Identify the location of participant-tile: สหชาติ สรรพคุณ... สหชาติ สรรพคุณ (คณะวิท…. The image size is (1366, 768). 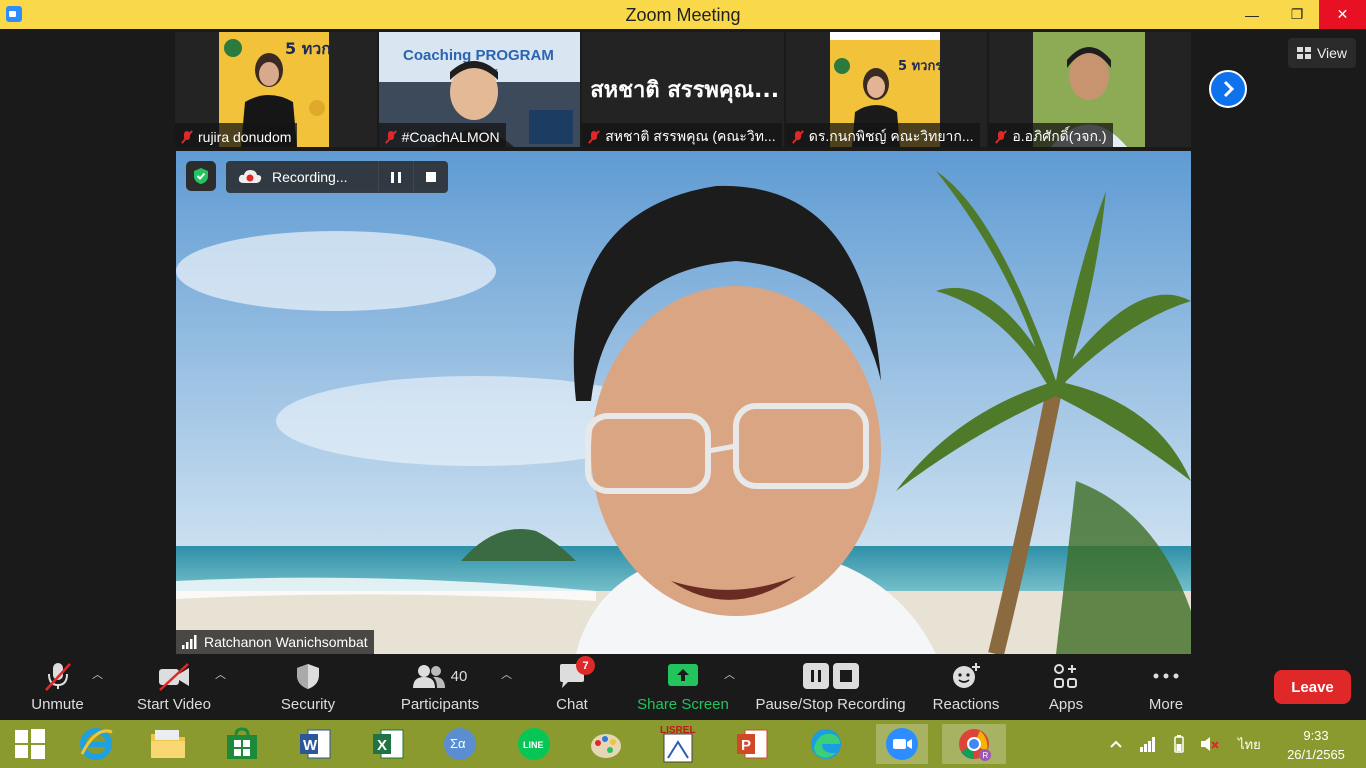
(683, 89).